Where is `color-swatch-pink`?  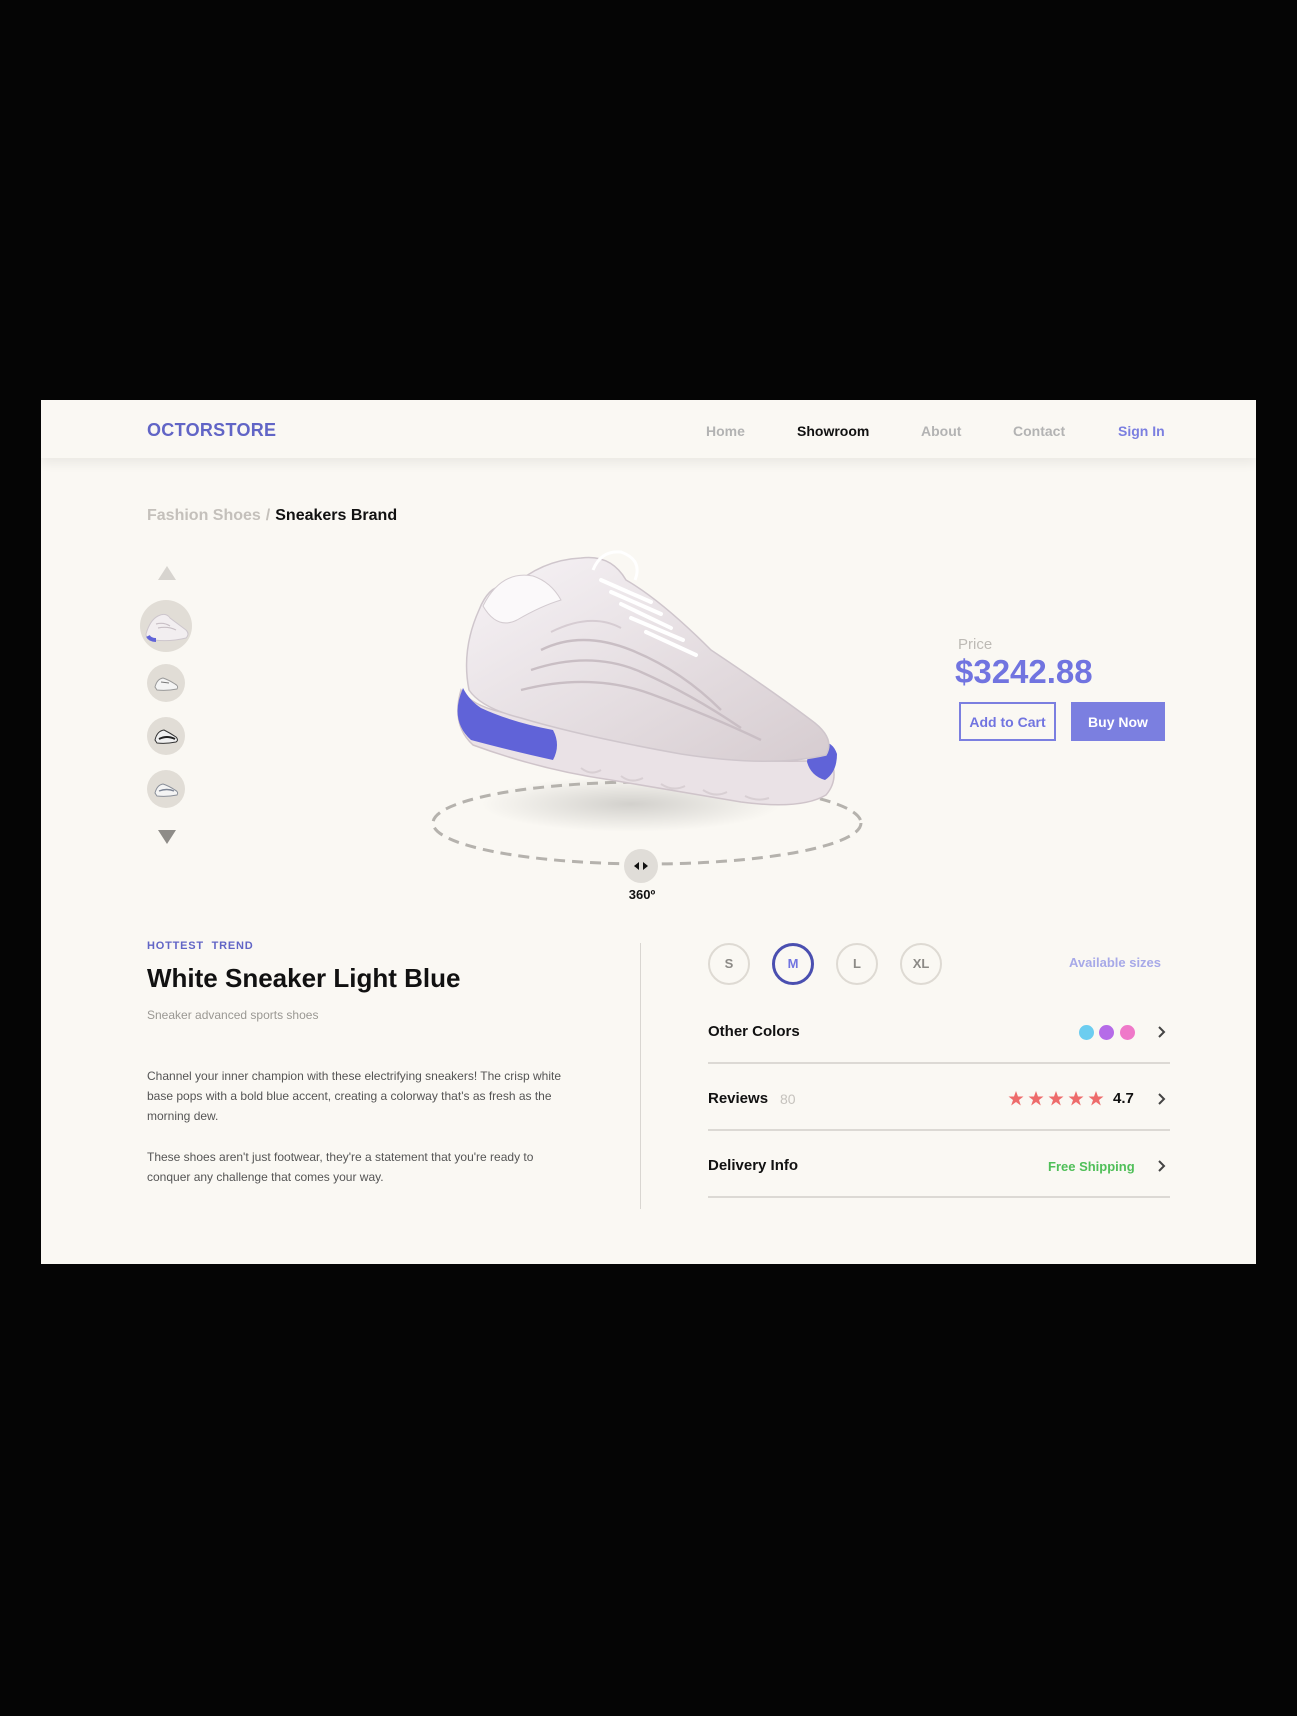
color-swatch-pink is located at coordinates (1127, 1032).